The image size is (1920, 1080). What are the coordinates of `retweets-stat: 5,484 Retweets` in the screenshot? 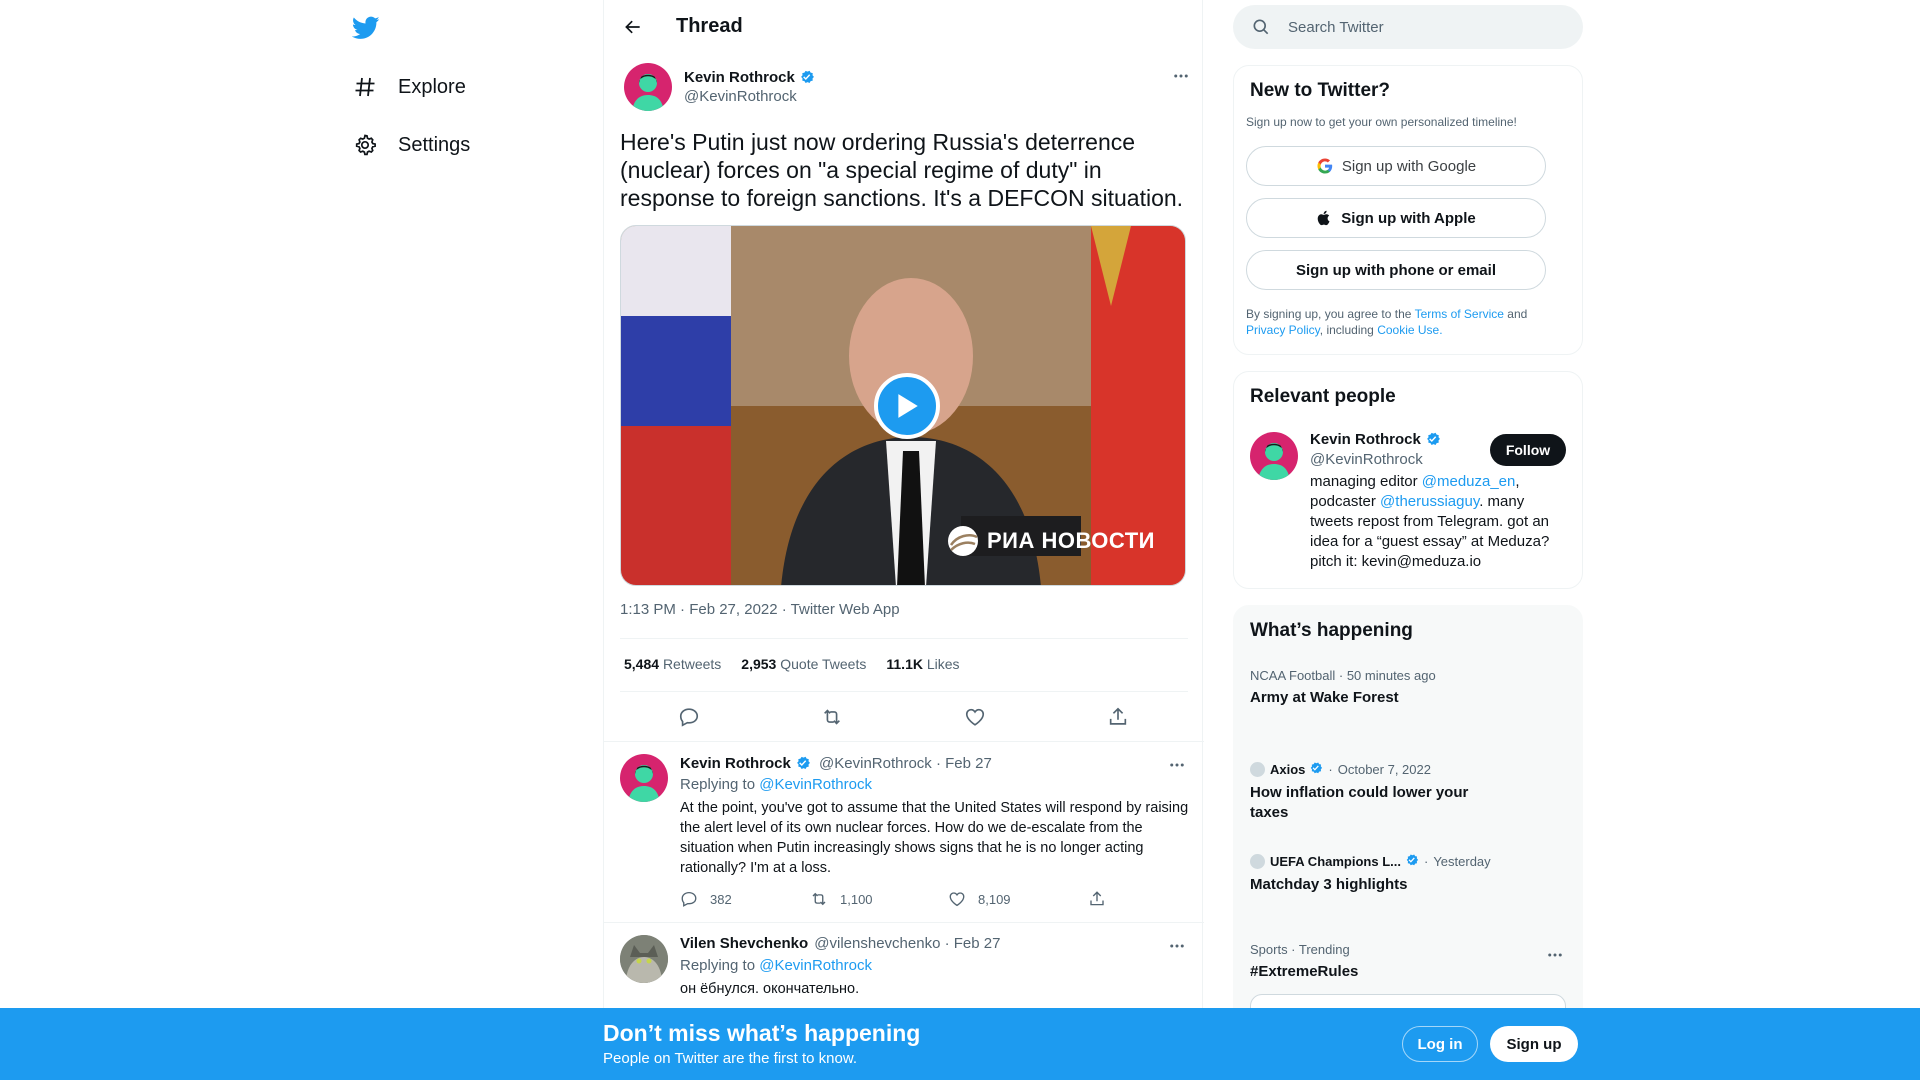 It's located at (672, 664).